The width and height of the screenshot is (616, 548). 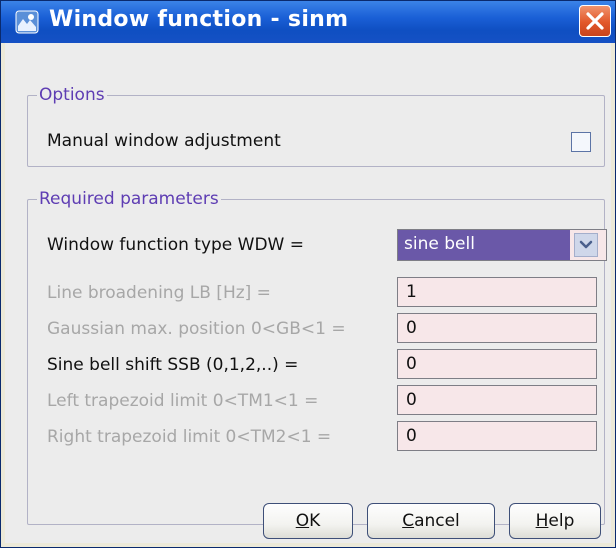 What do you see at coordinates (189, 437) in the screenshot?
I see `tm2-label: Right trapezoid limit 0<TM2<1 =` at bounding box center [189, 437].